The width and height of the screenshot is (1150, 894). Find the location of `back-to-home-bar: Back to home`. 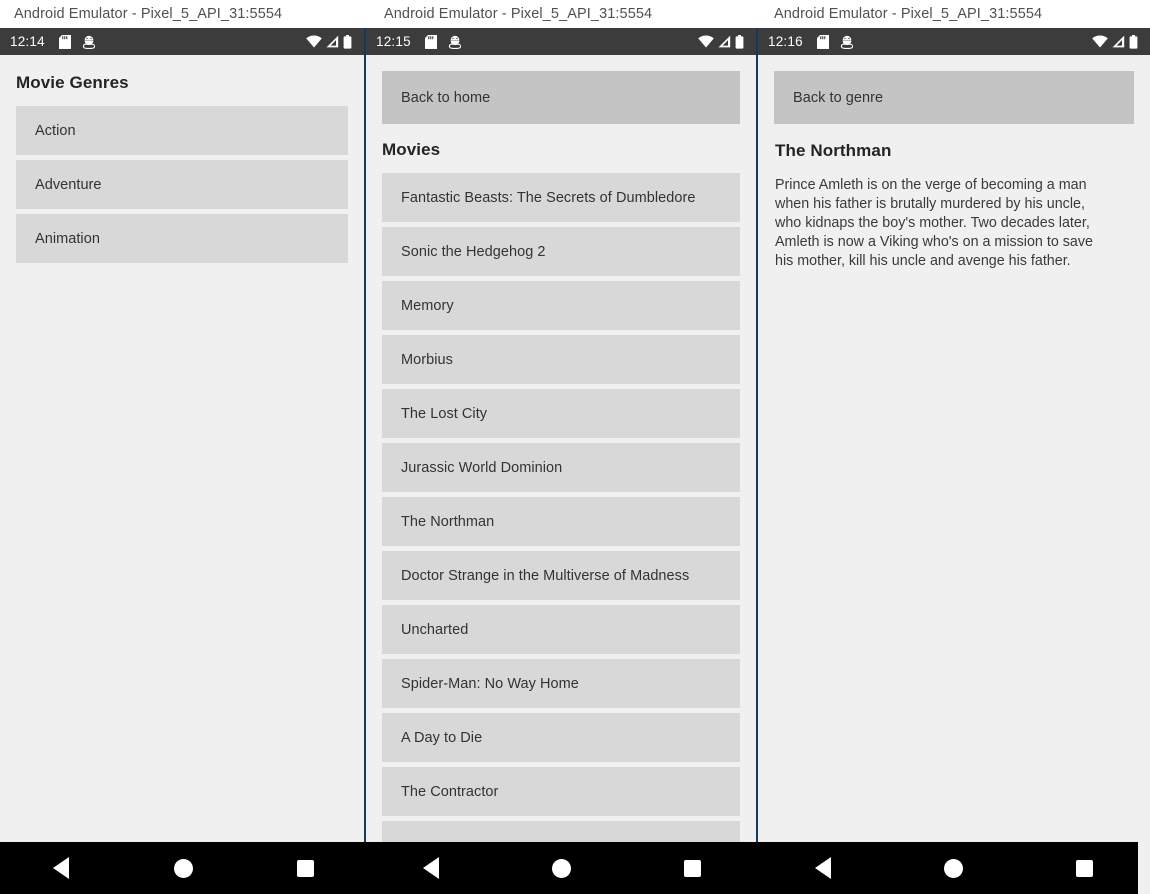

back-to-home-bar: Back to home is located at coordinates (561, 89).